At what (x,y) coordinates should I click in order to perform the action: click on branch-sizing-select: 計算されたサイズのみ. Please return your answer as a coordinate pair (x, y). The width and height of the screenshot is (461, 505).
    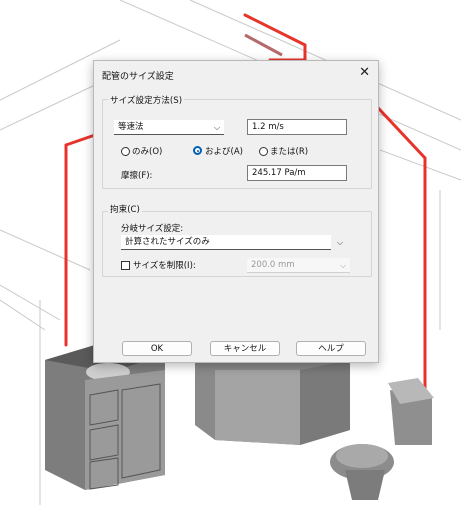
    Looking at the image, I should click on (226, 242).